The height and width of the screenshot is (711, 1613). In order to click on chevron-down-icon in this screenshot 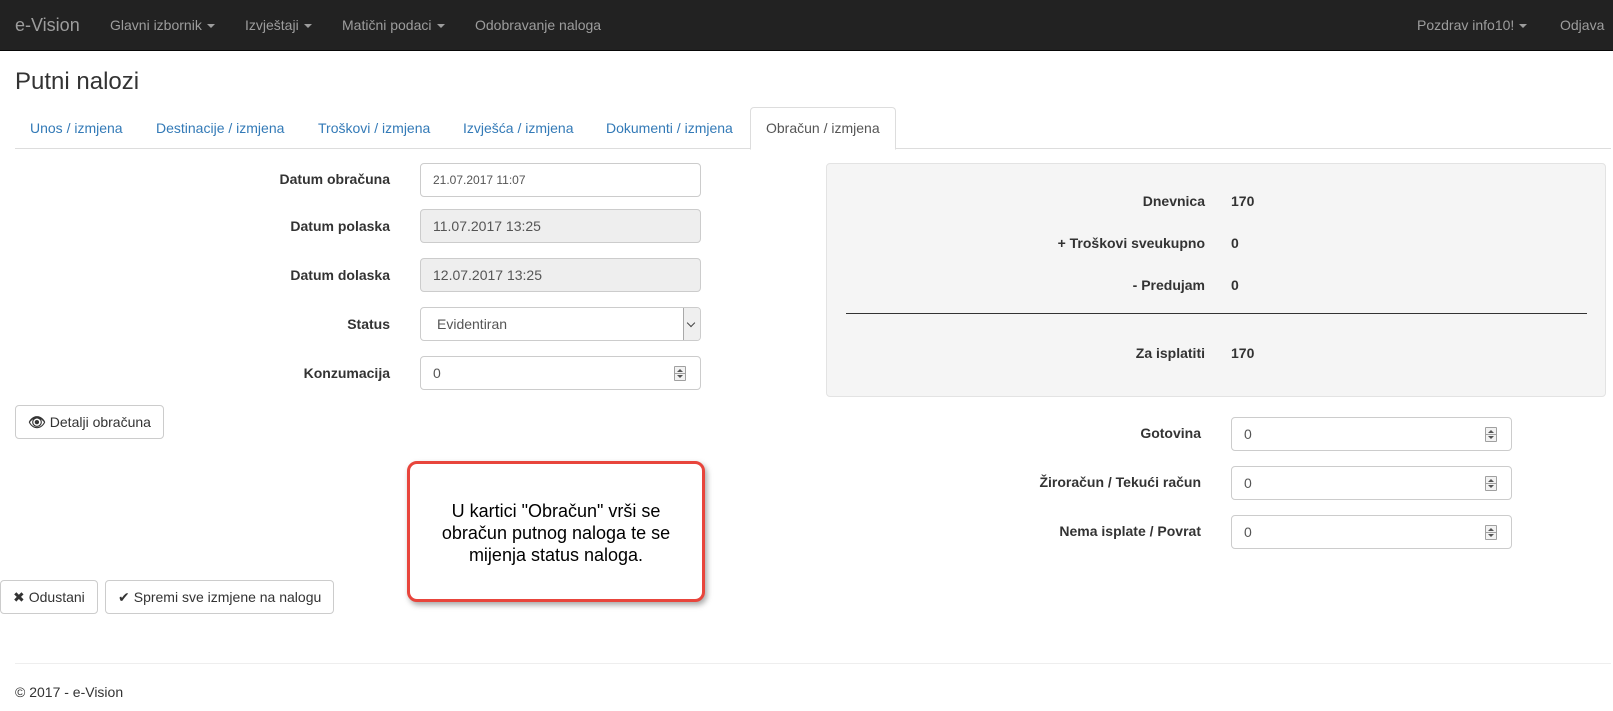, I will do `click(691, 324)`.